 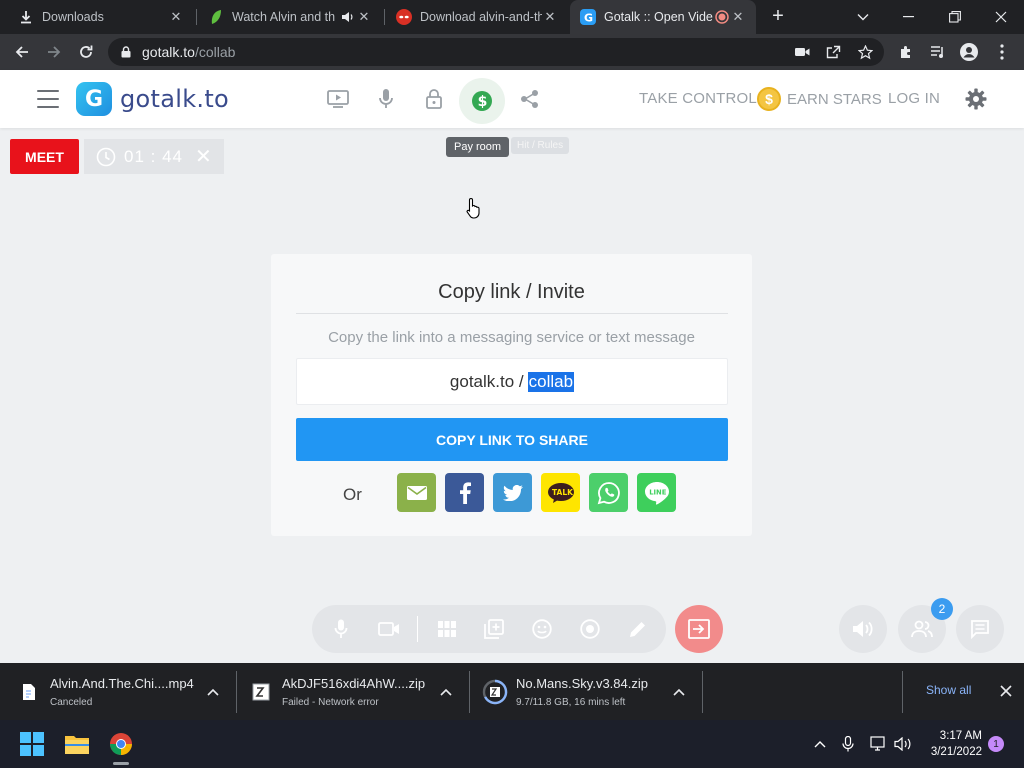 I want to click on divider, so click(x=902, y=692).